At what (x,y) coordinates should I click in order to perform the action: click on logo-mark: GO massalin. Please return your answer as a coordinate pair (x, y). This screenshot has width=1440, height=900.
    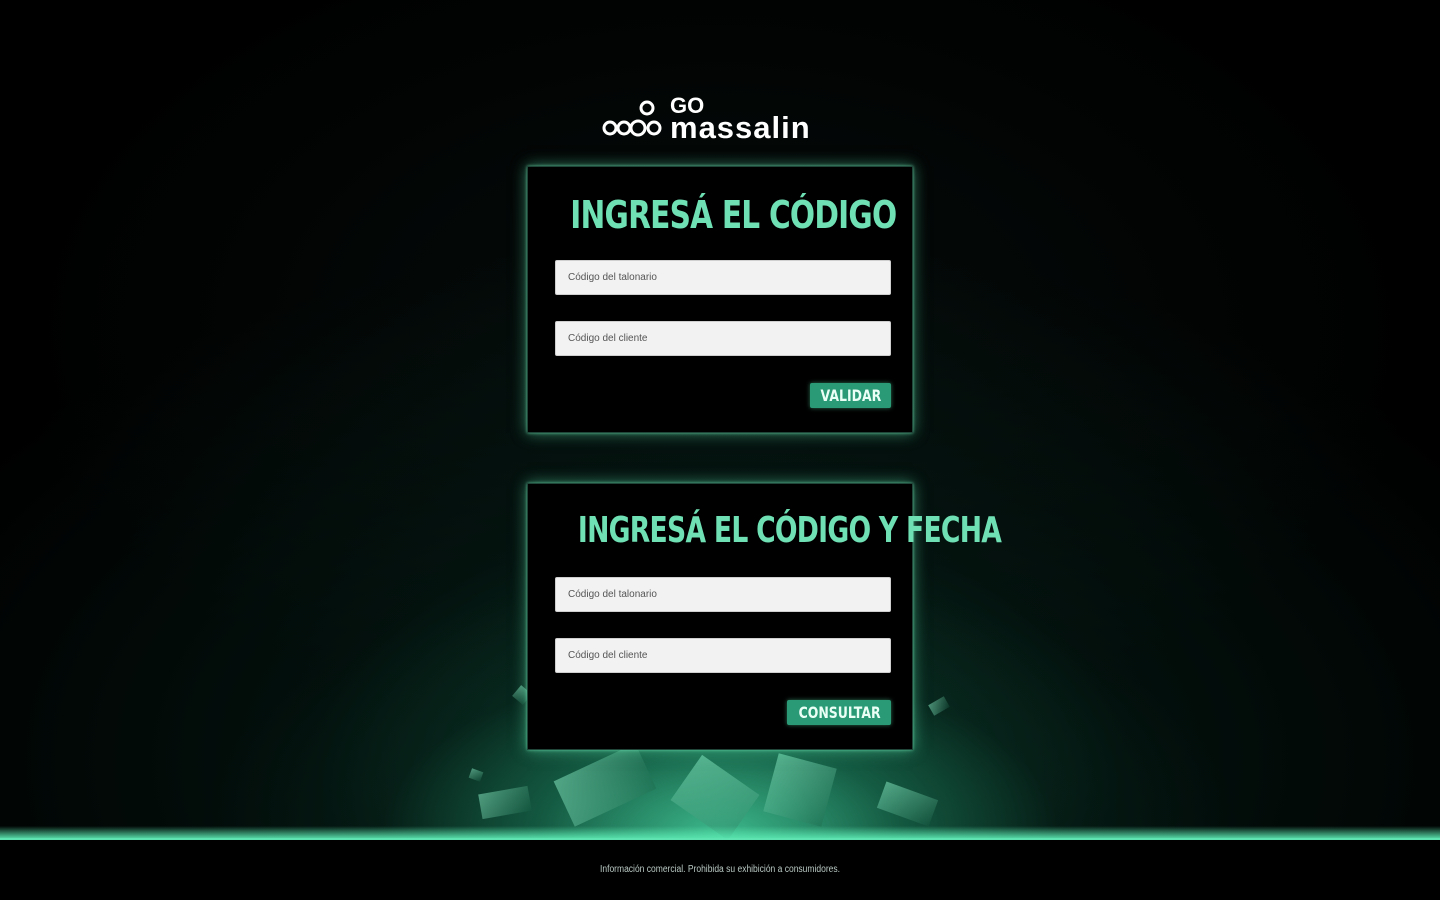
    Looking at the image, I should click on (706, 117).